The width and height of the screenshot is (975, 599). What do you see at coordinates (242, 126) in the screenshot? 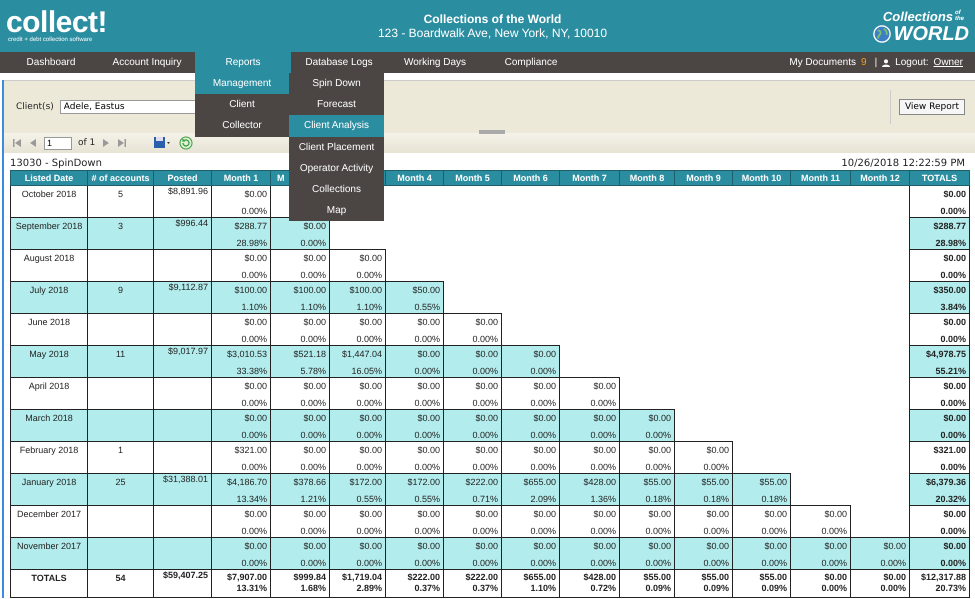
I see `menu-item: Collector` at bounding box center [242, 126].